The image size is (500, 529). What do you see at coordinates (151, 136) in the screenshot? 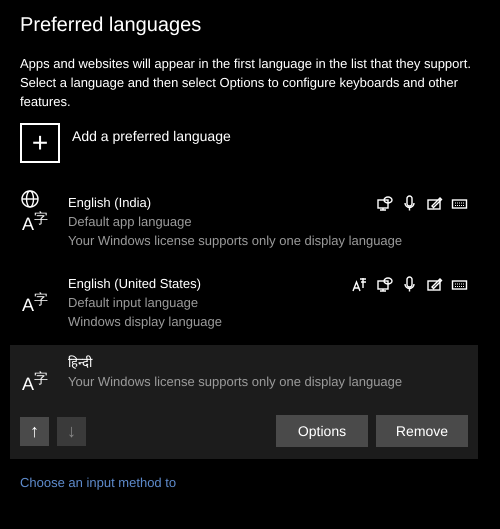
I see `add-language-link: Add a preferred language` at bounding box center [151, 136].